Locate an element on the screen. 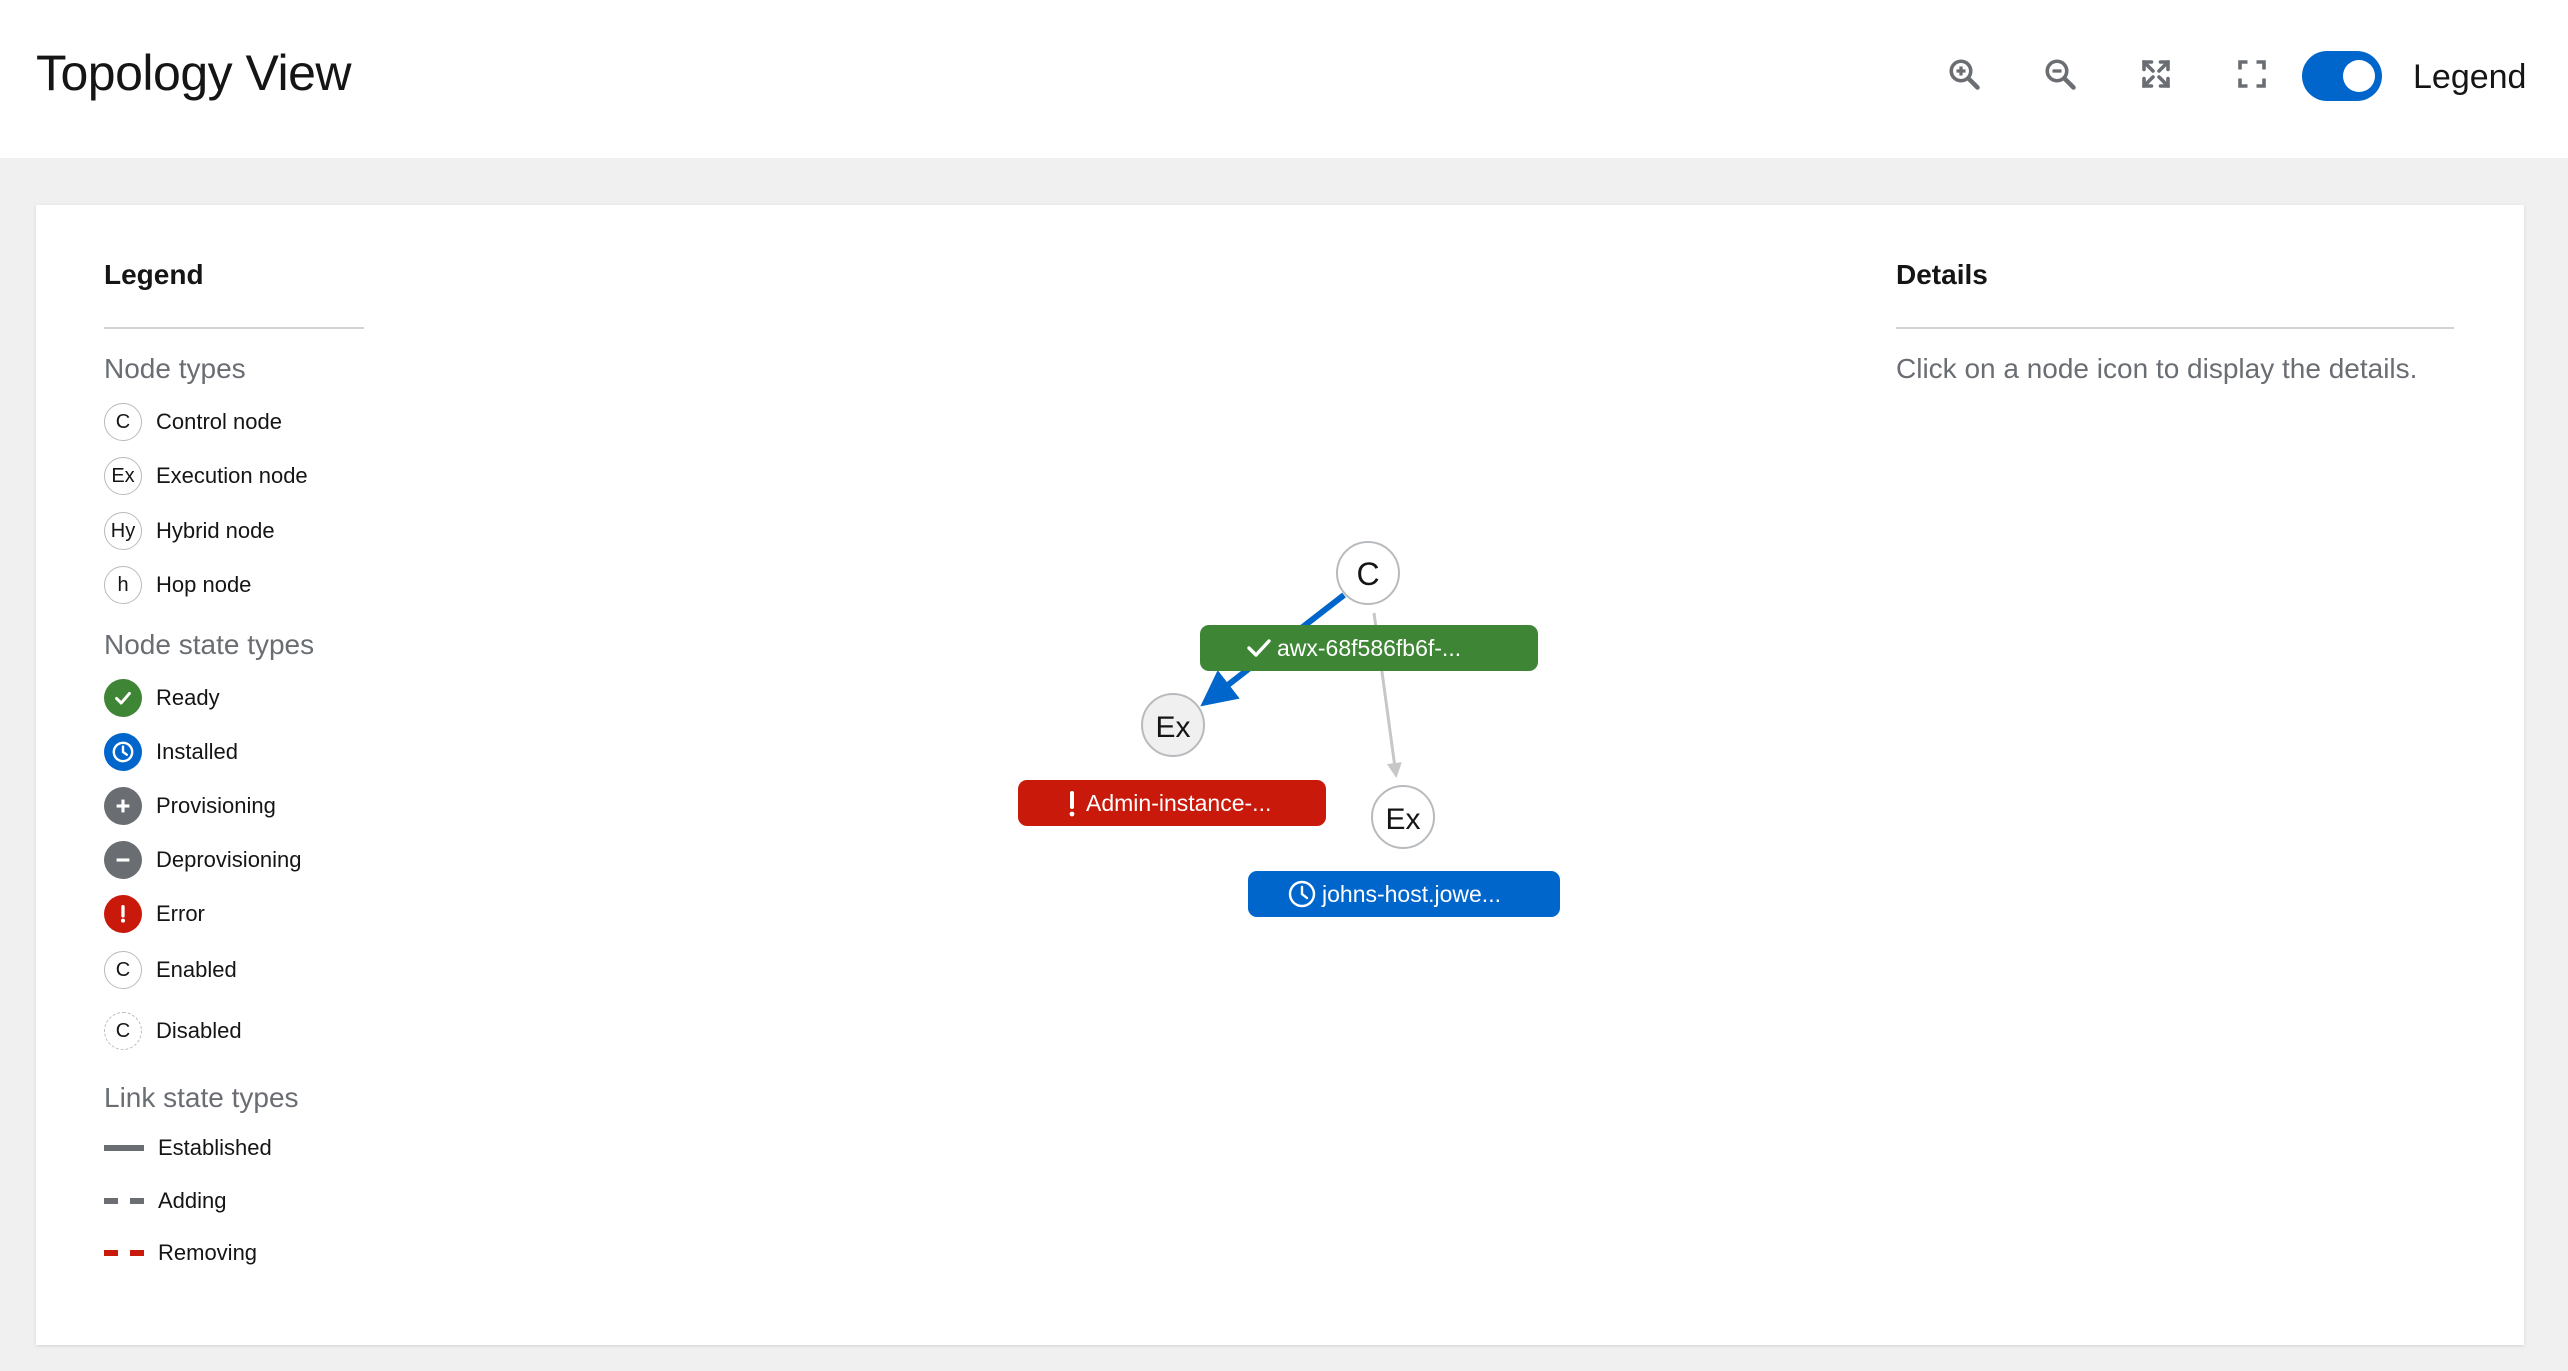 The image size is (2568, 1371). zoom-in-button is located at coordinates (1964, 74).